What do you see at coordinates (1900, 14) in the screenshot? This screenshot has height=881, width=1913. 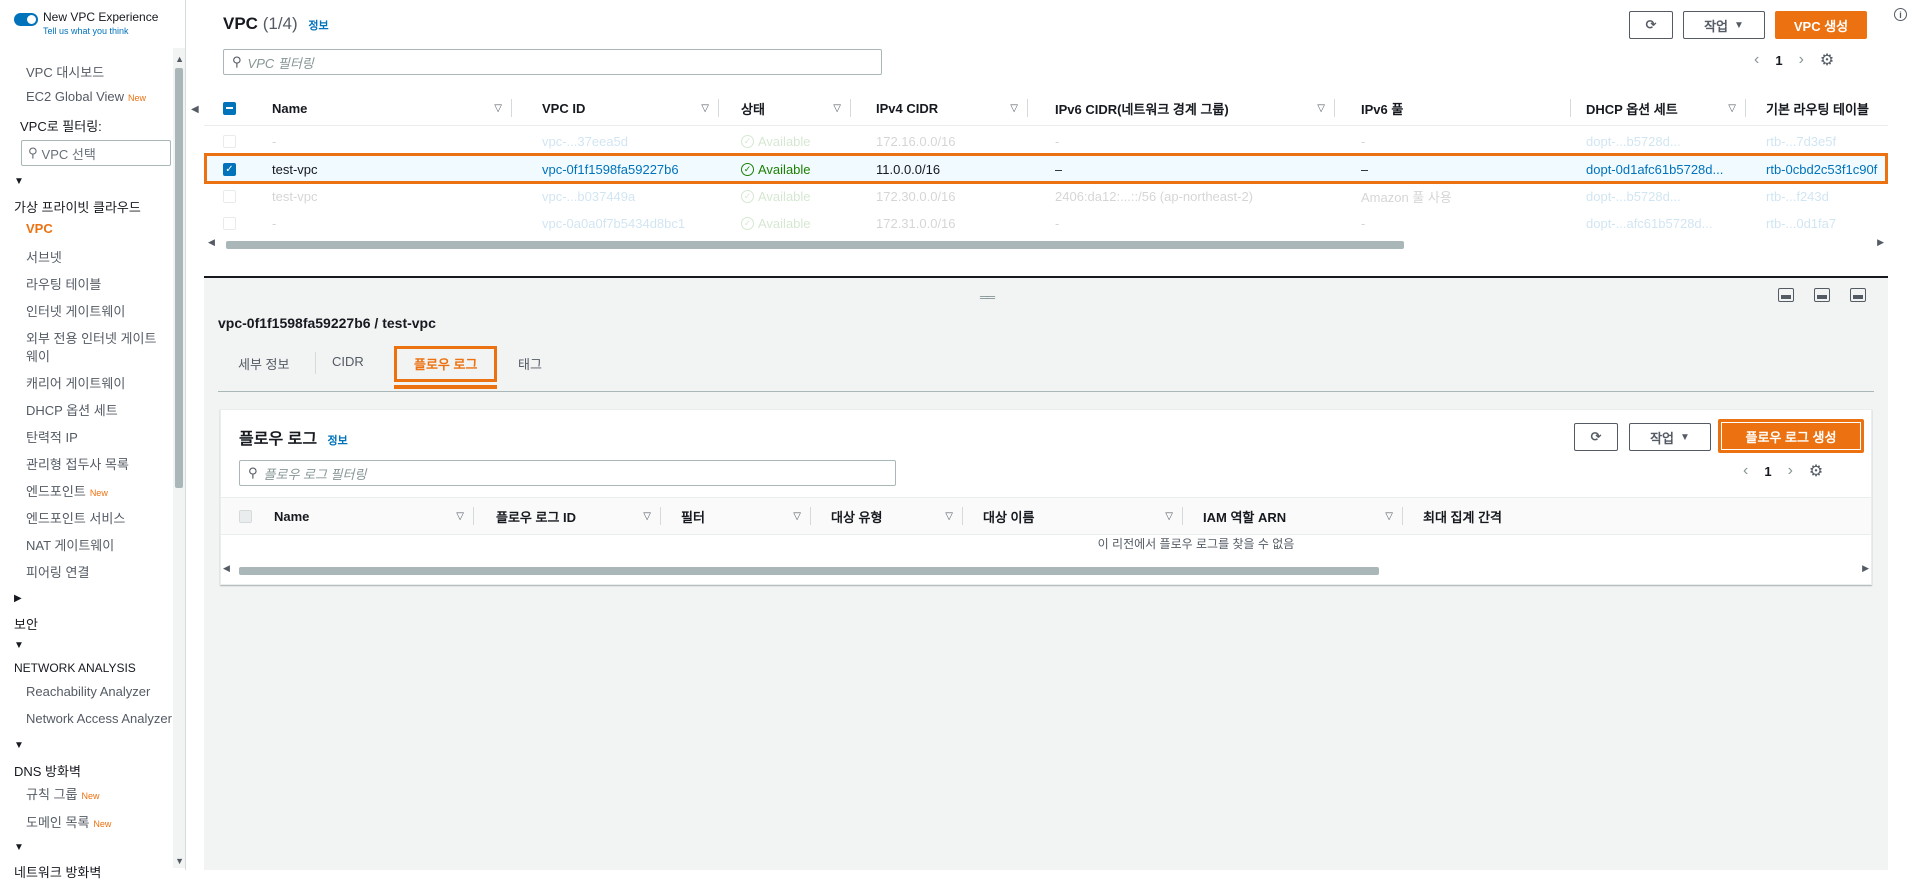 I see `info-icon: i` at bounding box center [1900, 14].